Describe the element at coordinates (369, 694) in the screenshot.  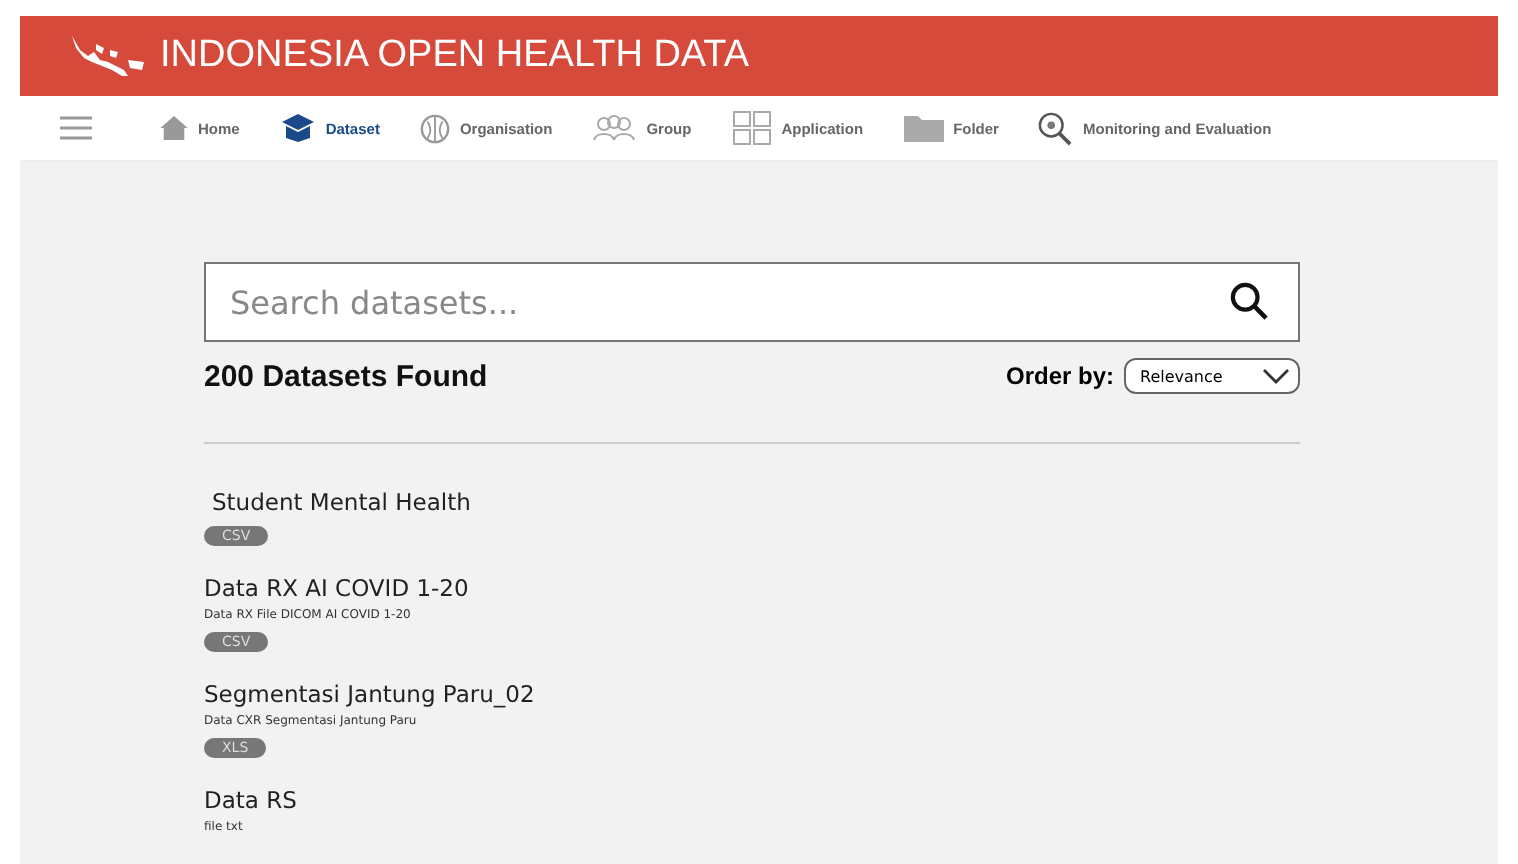
I see `dataset-title-link: Segmentasi Jantung Paru_02` at that location.